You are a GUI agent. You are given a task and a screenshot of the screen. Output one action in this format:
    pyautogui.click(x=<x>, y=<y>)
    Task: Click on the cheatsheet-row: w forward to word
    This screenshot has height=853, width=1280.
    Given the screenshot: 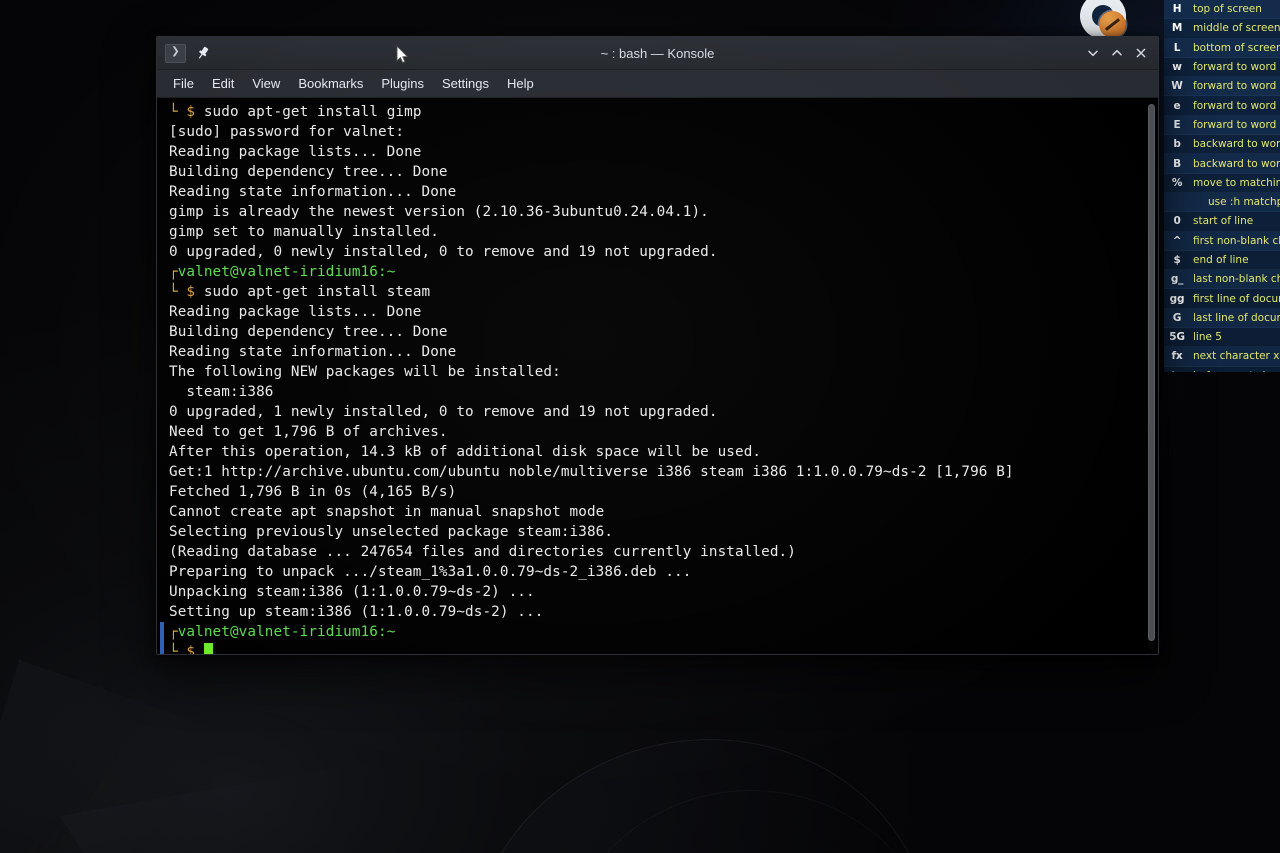 What is the action you would take?
    pyautogui.click(x=1222, y=67)
    